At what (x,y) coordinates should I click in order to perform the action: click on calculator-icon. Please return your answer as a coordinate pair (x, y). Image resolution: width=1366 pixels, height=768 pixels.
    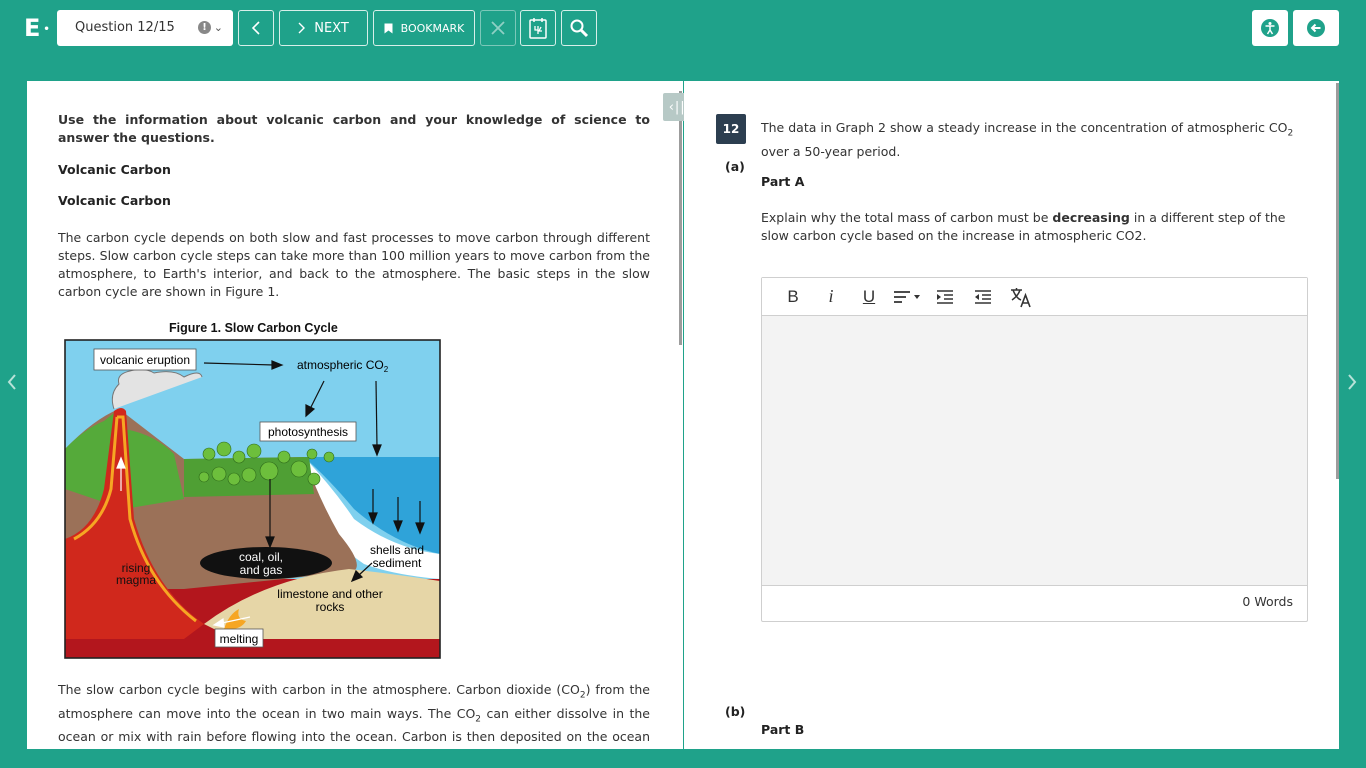
    Looking at the image, I should click on (538, 28).